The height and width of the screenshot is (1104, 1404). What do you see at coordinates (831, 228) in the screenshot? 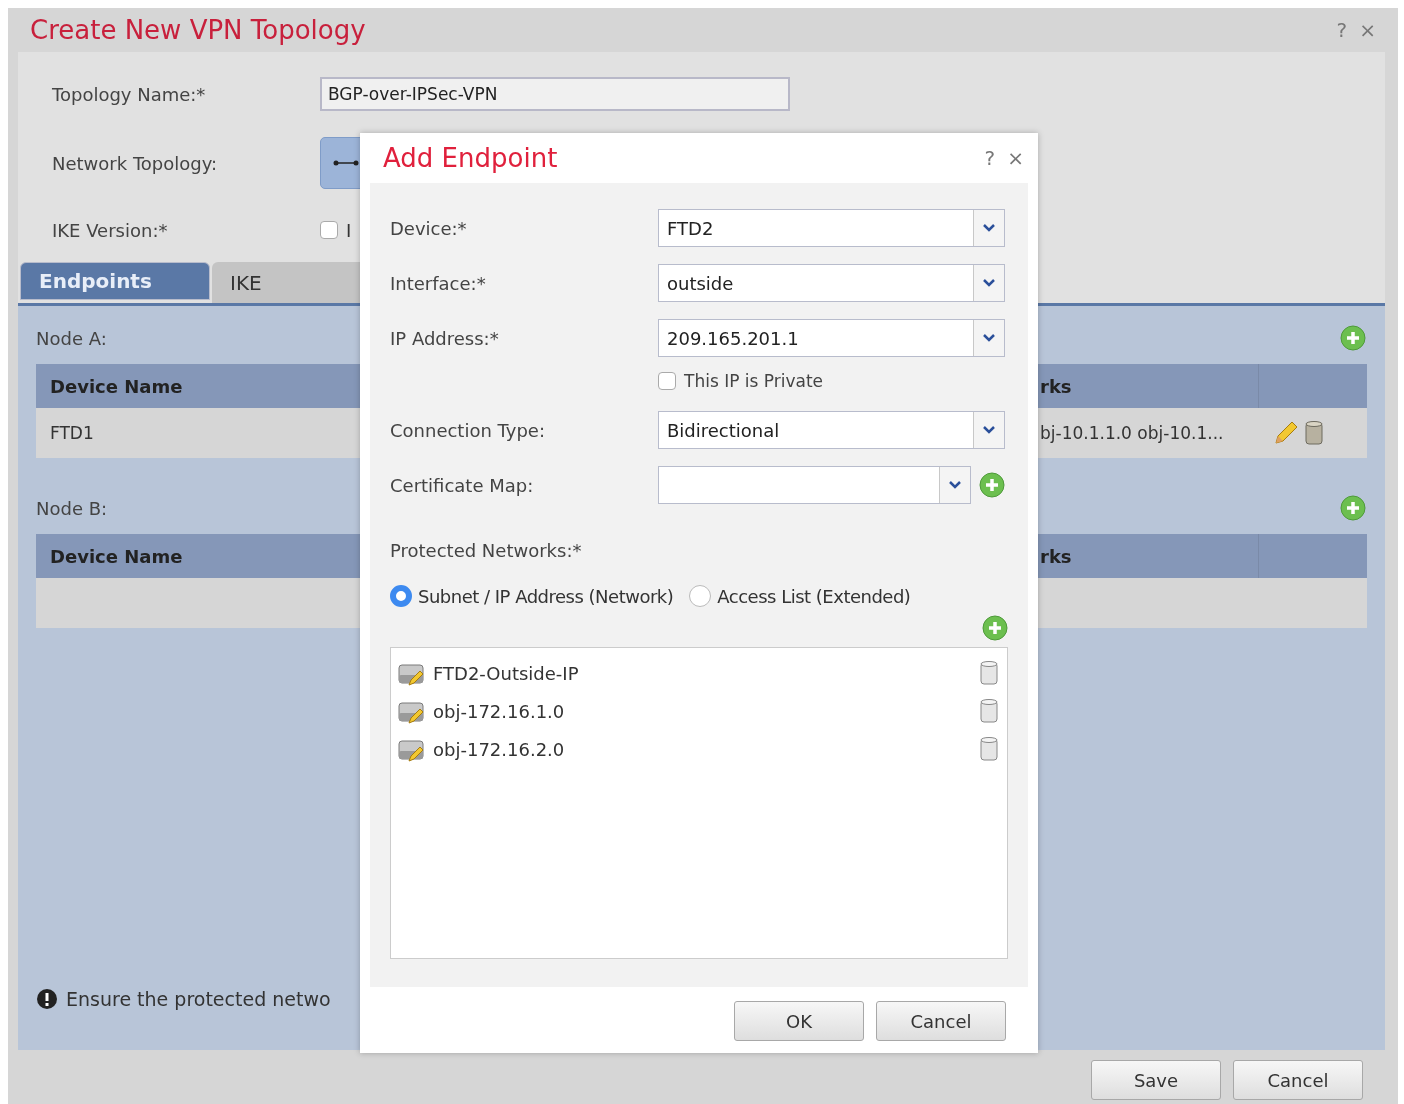
I see `dropdown: FTD2` at bounding box center [831, 228].